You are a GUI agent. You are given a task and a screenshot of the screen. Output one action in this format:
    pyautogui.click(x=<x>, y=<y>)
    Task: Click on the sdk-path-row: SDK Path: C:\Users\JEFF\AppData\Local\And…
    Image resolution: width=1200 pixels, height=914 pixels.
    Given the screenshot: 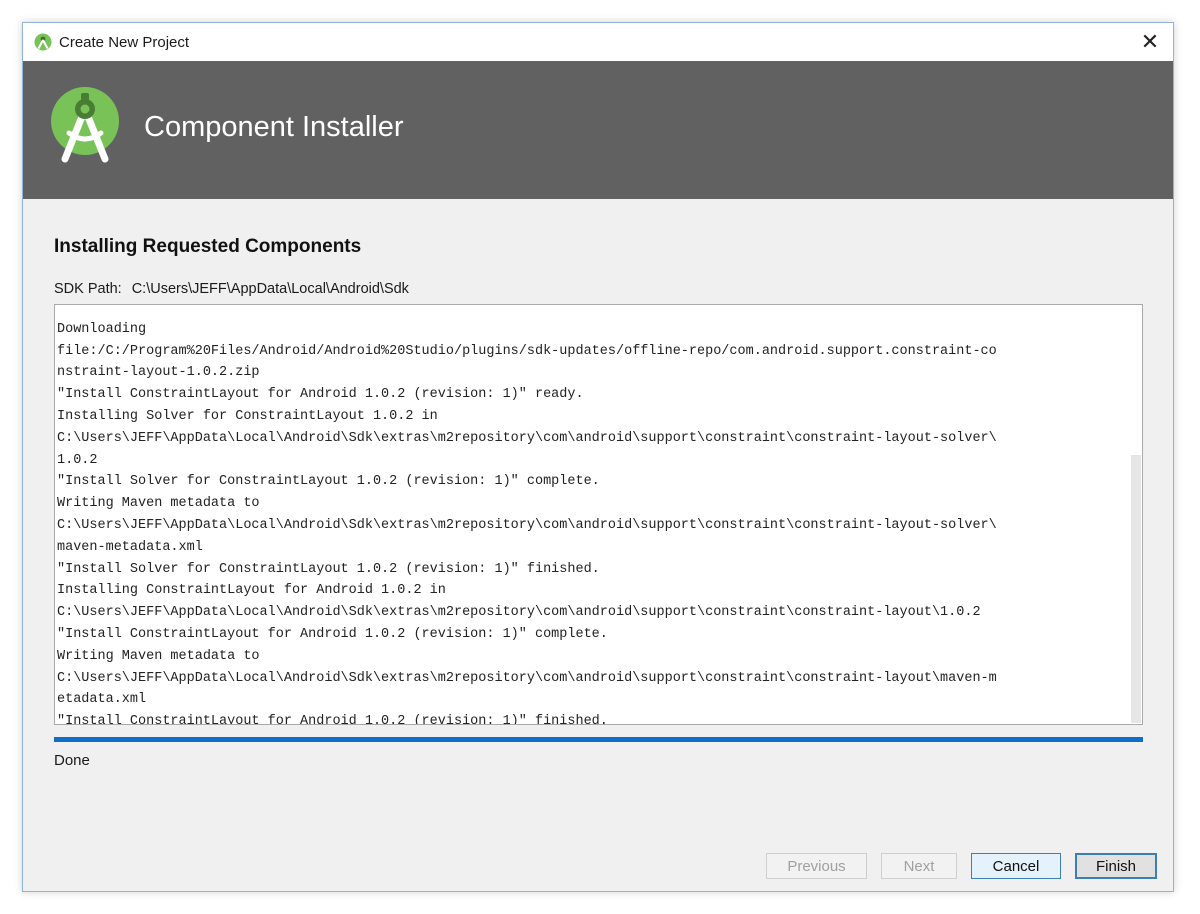 What is the action you would take?
    pyautogui.click(x=231, y=289)
    